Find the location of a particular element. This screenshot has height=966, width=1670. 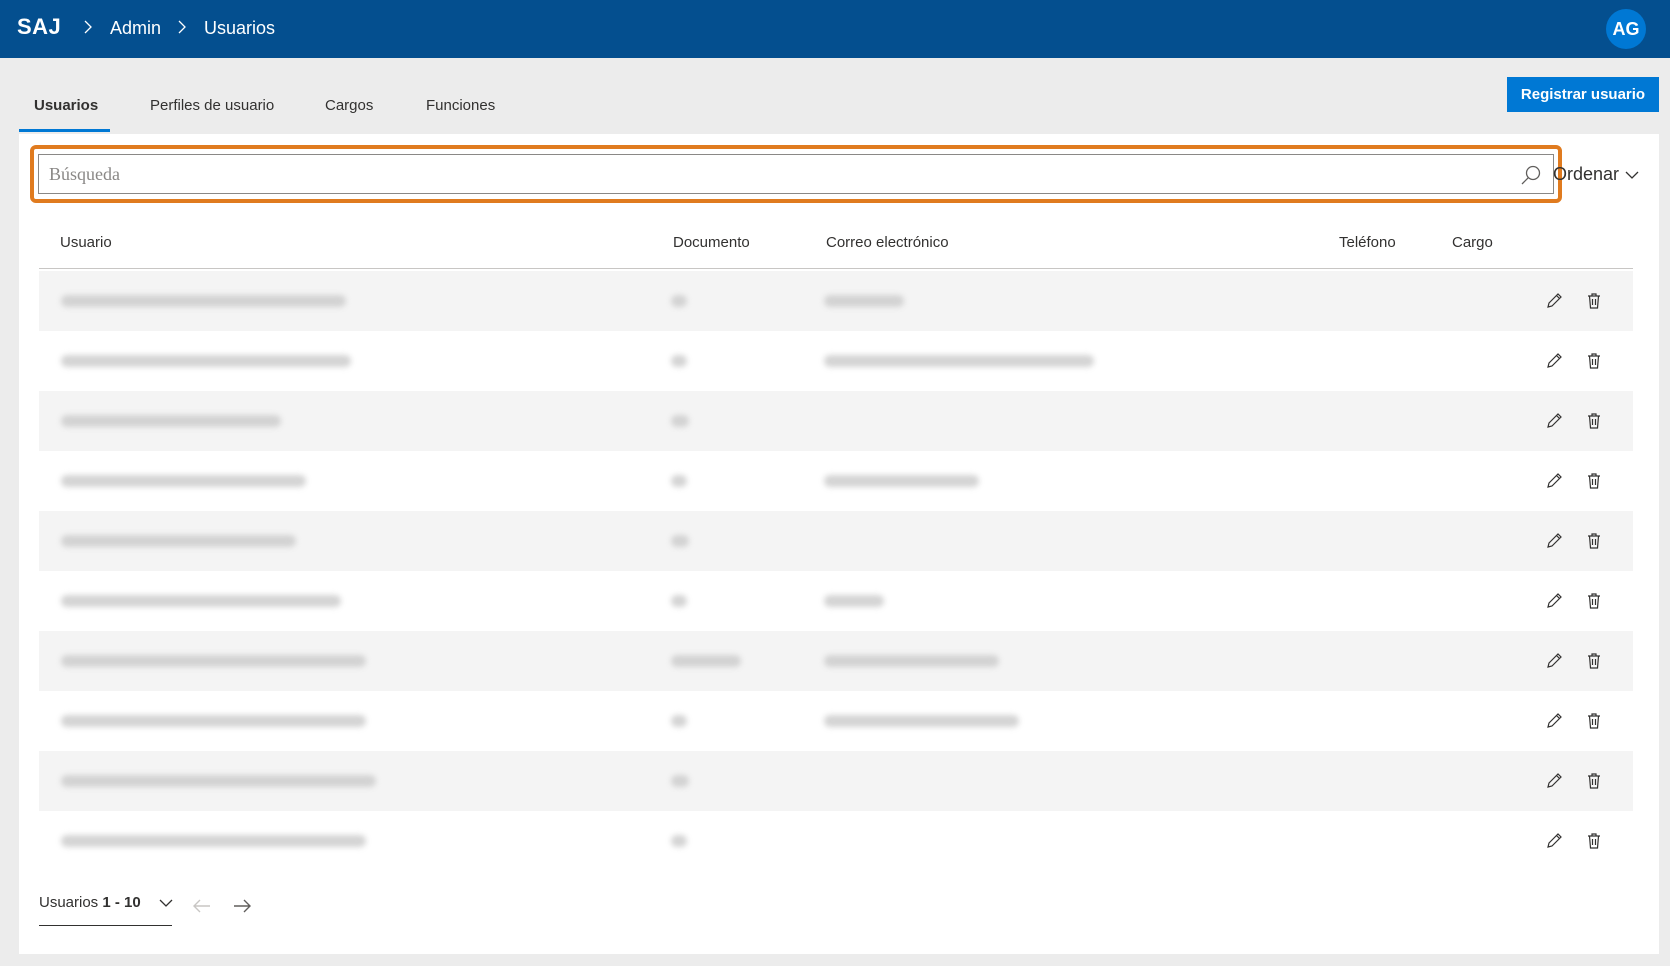

column-header-telefono: Teléfono is located at coordinates (1367, 242).